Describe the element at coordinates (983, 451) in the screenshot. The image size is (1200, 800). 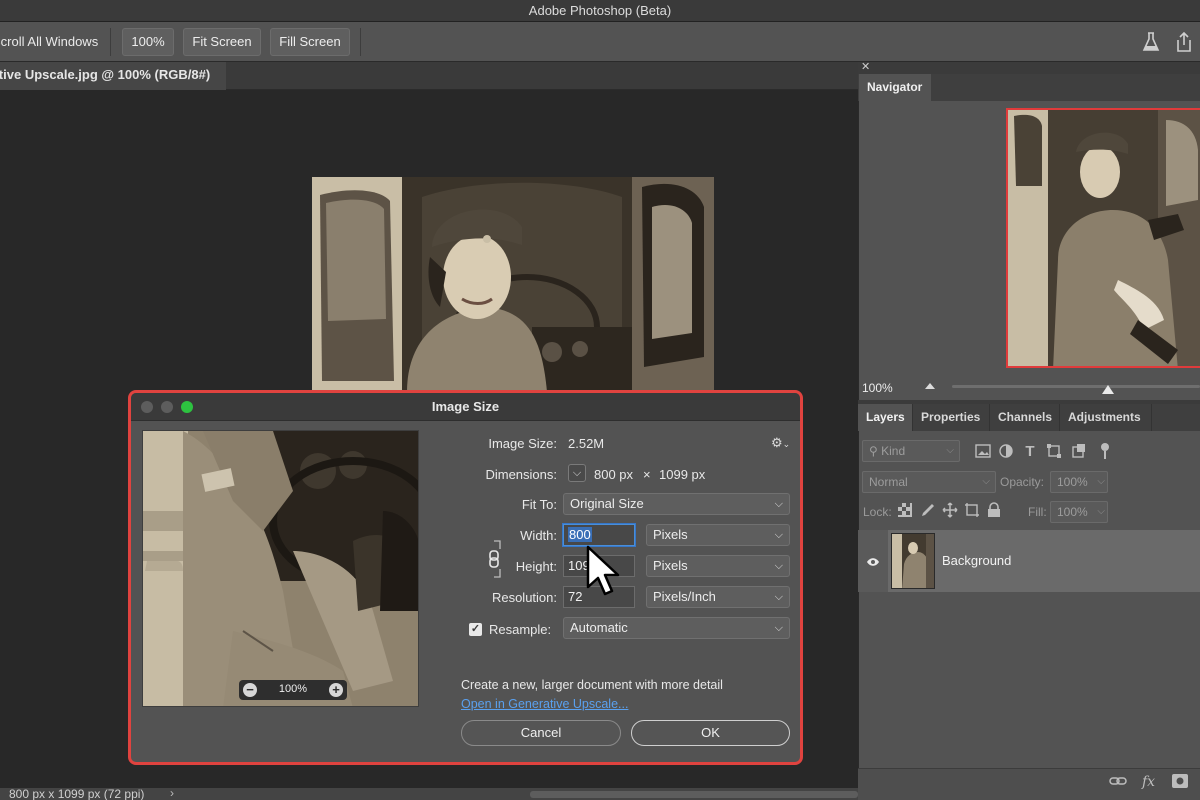
I see `image-filter-icon` at that location.